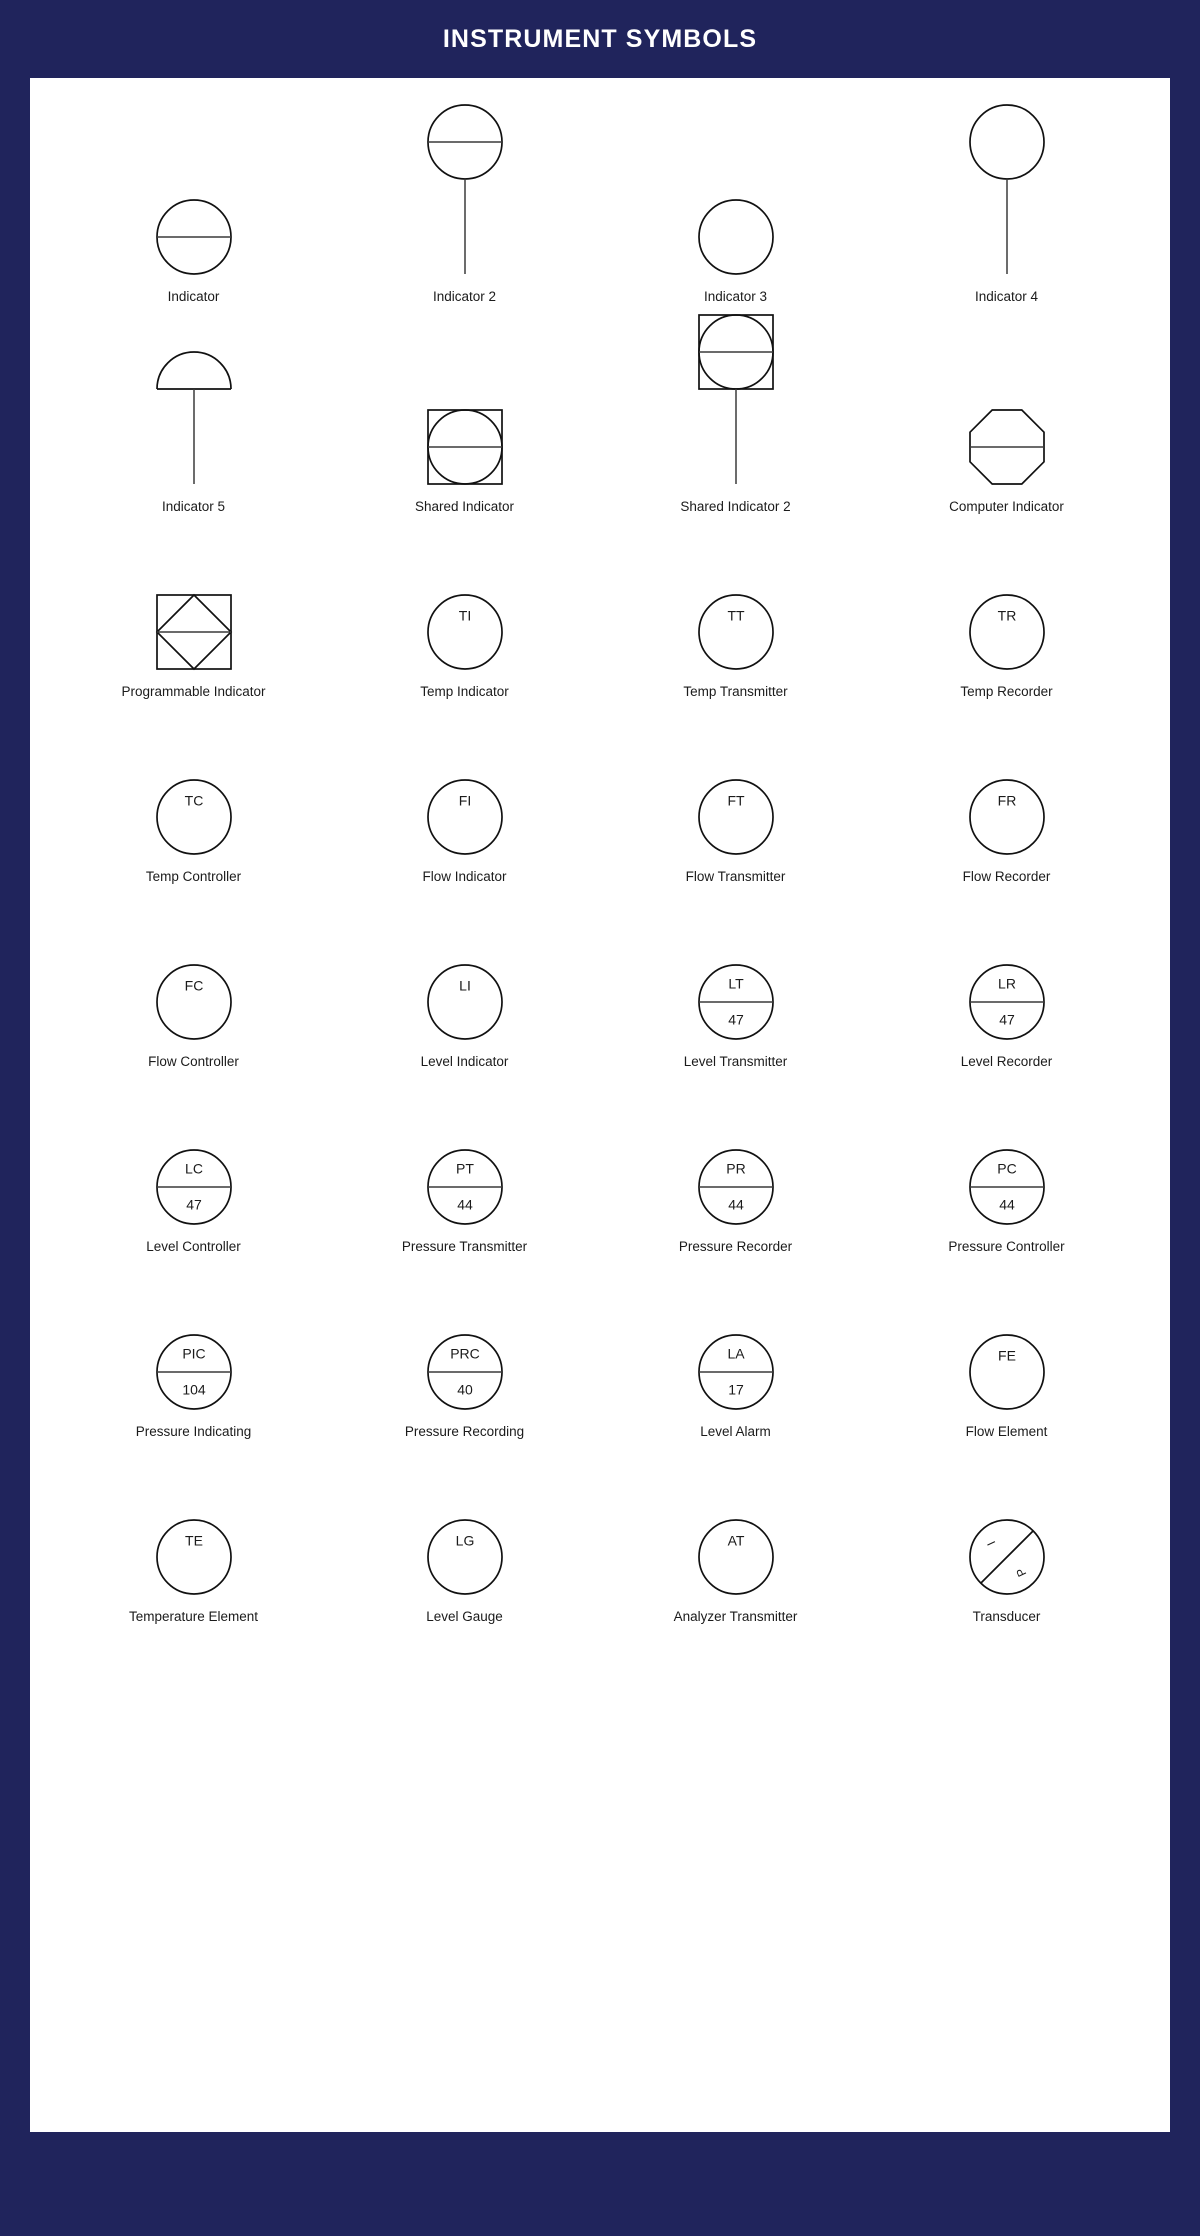 This screenshot has height=2236, width=1200. What do you see at coordinates (464, 296) in the screenshot?
I see `symbol-label: Indicator 2` at bounding box center [464, 296].